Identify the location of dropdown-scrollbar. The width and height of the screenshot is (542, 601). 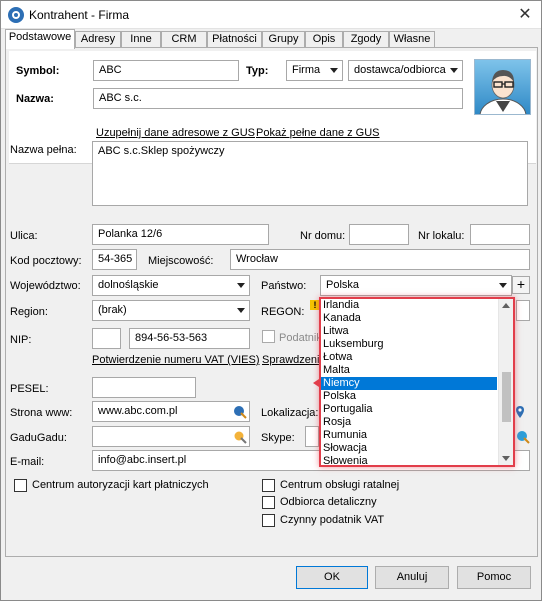
(505, 382).